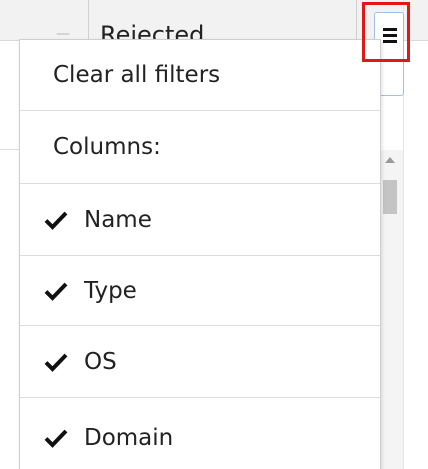  What do you see at coordinates (390, 197) in the screenshot?
I see `scrollbar-thumb` at bounding box center [390, 197].